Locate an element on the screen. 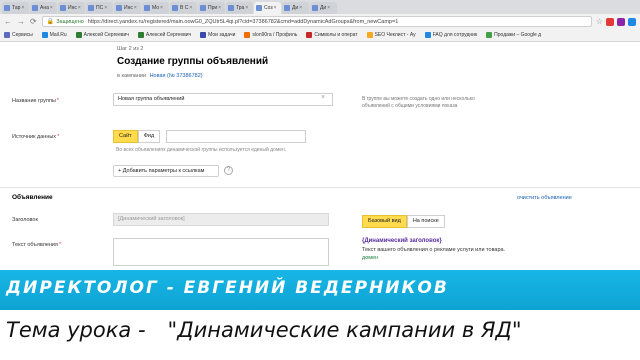 The width and height of the screenshot is (640, 360). bookmark-label: Продажи – Google д is located at coordinates (518, 35).